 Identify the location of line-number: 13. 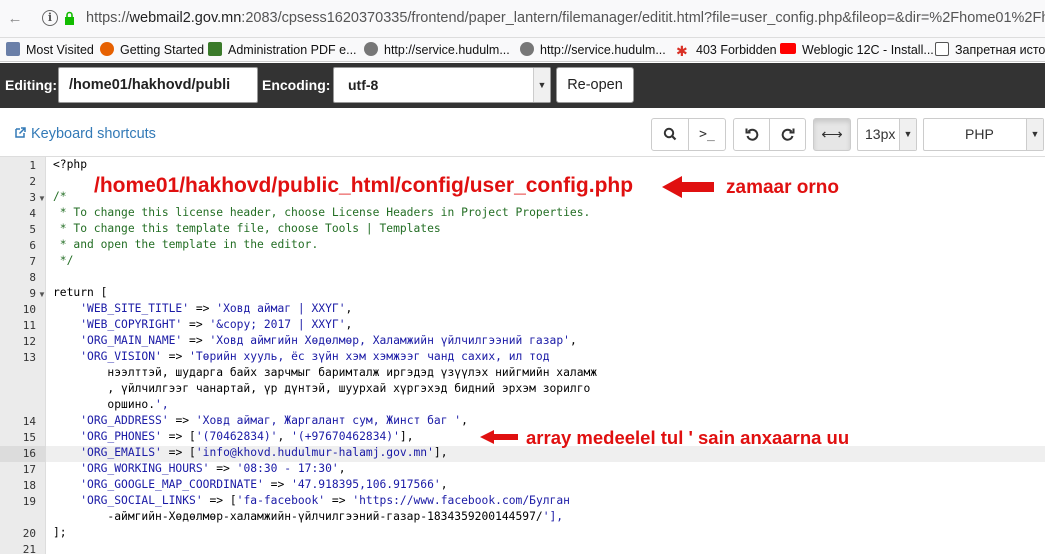
(29, 357).